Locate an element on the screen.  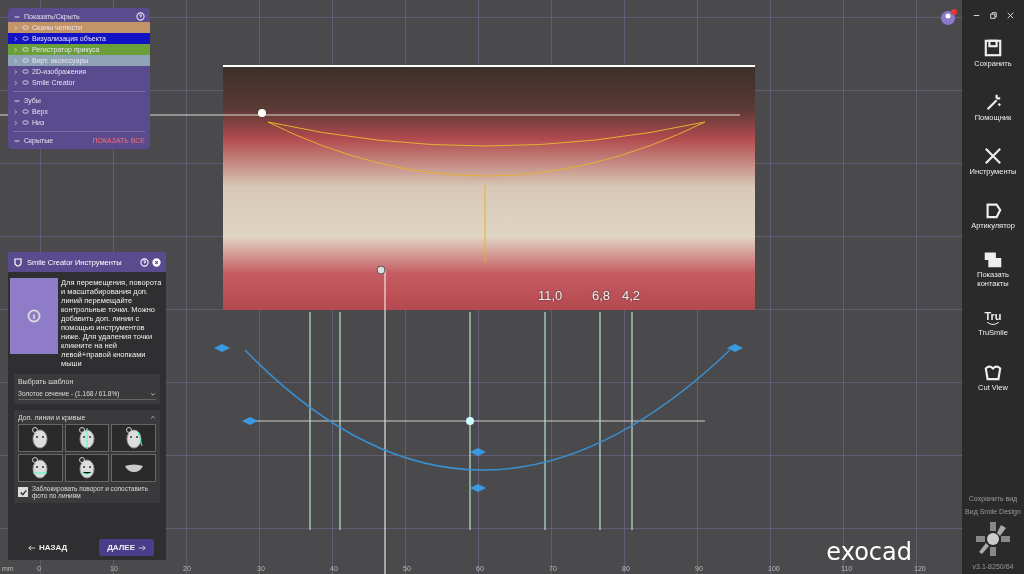
measurement-label: 11,0 is located at coordinates (550, 295).